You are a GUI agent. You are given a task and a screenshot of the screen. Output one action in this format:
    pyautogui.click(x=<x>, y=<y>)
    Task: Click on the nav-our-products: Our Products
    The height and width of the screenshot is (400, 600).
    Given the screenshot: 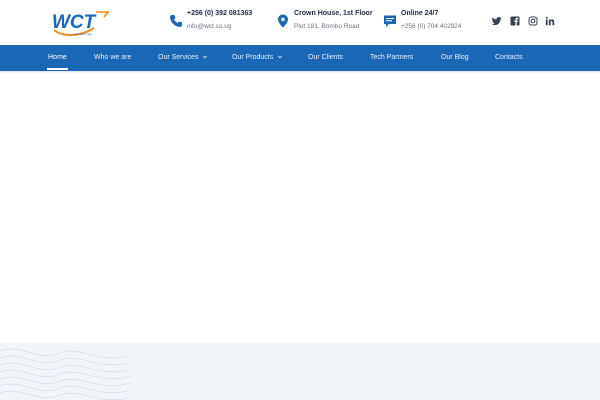 What is the action you would take?
    pyautogui.click(x=257, y=58)
    